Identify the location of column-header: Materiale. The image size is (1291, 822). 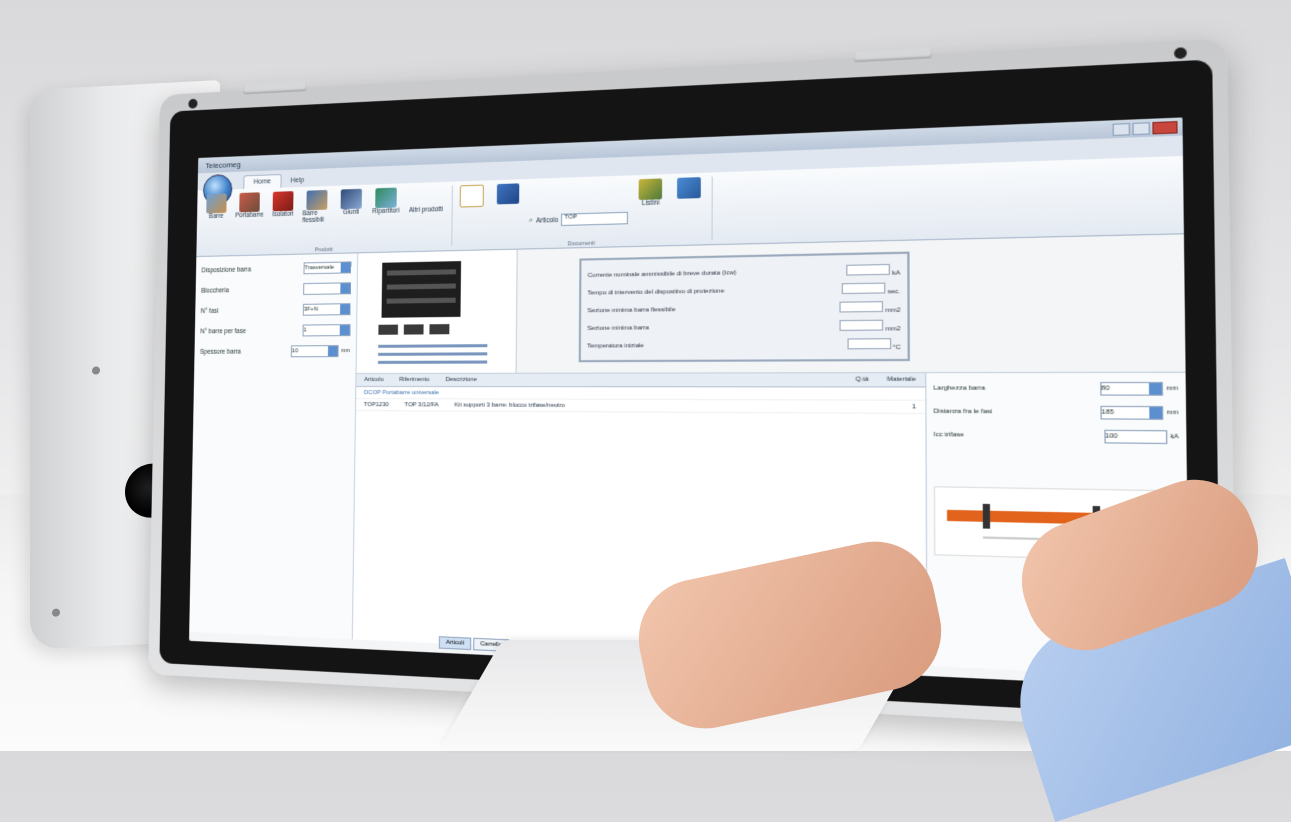
(901, 379).